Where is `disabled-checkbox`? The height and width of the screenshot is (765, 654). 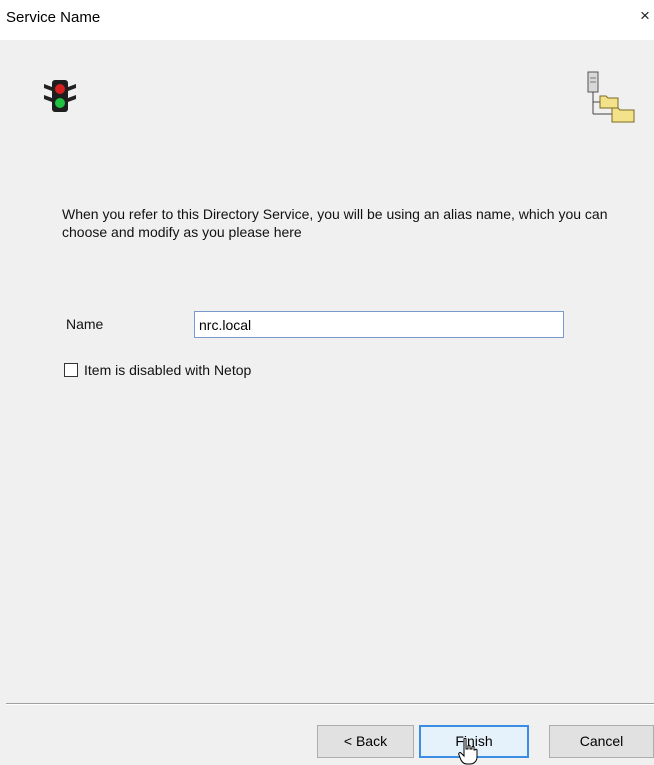 disabled-checkbox is located at coordinates (71, 370).